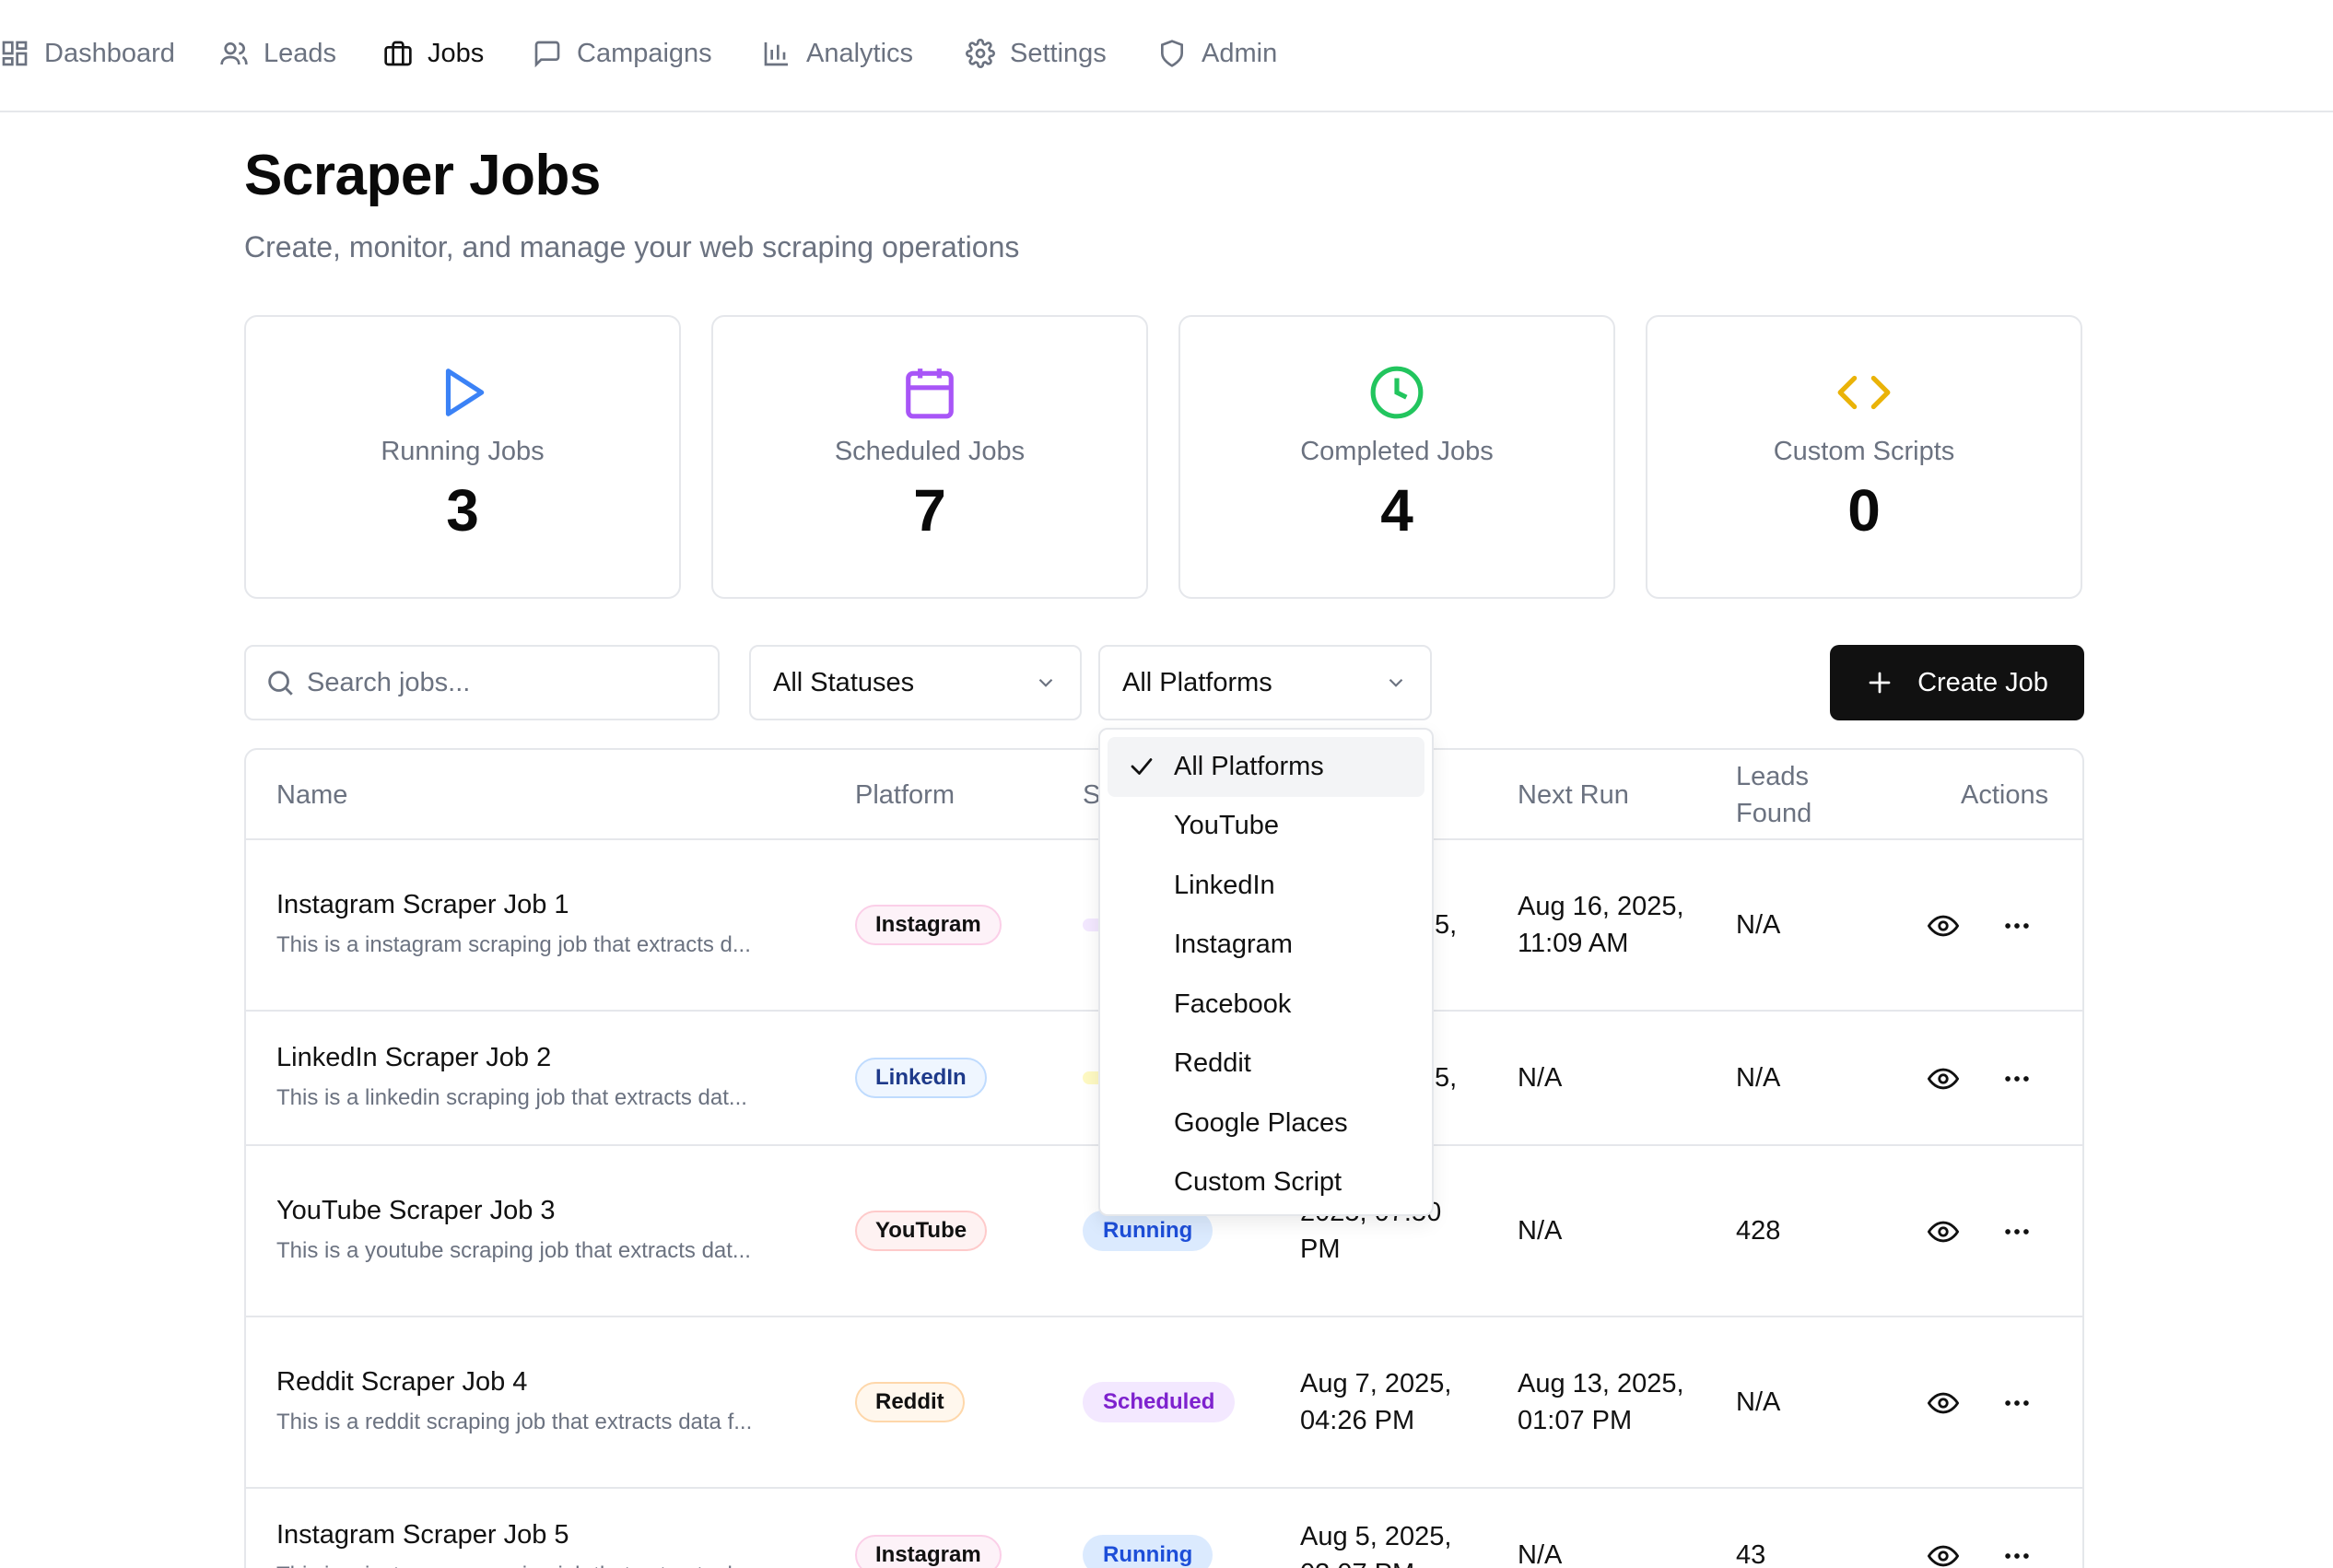  What do you see at coordinates (1233, 945) in the screenshot?
I see `dropdown-option-label: Instagram` at bounding box center [1233, 945].